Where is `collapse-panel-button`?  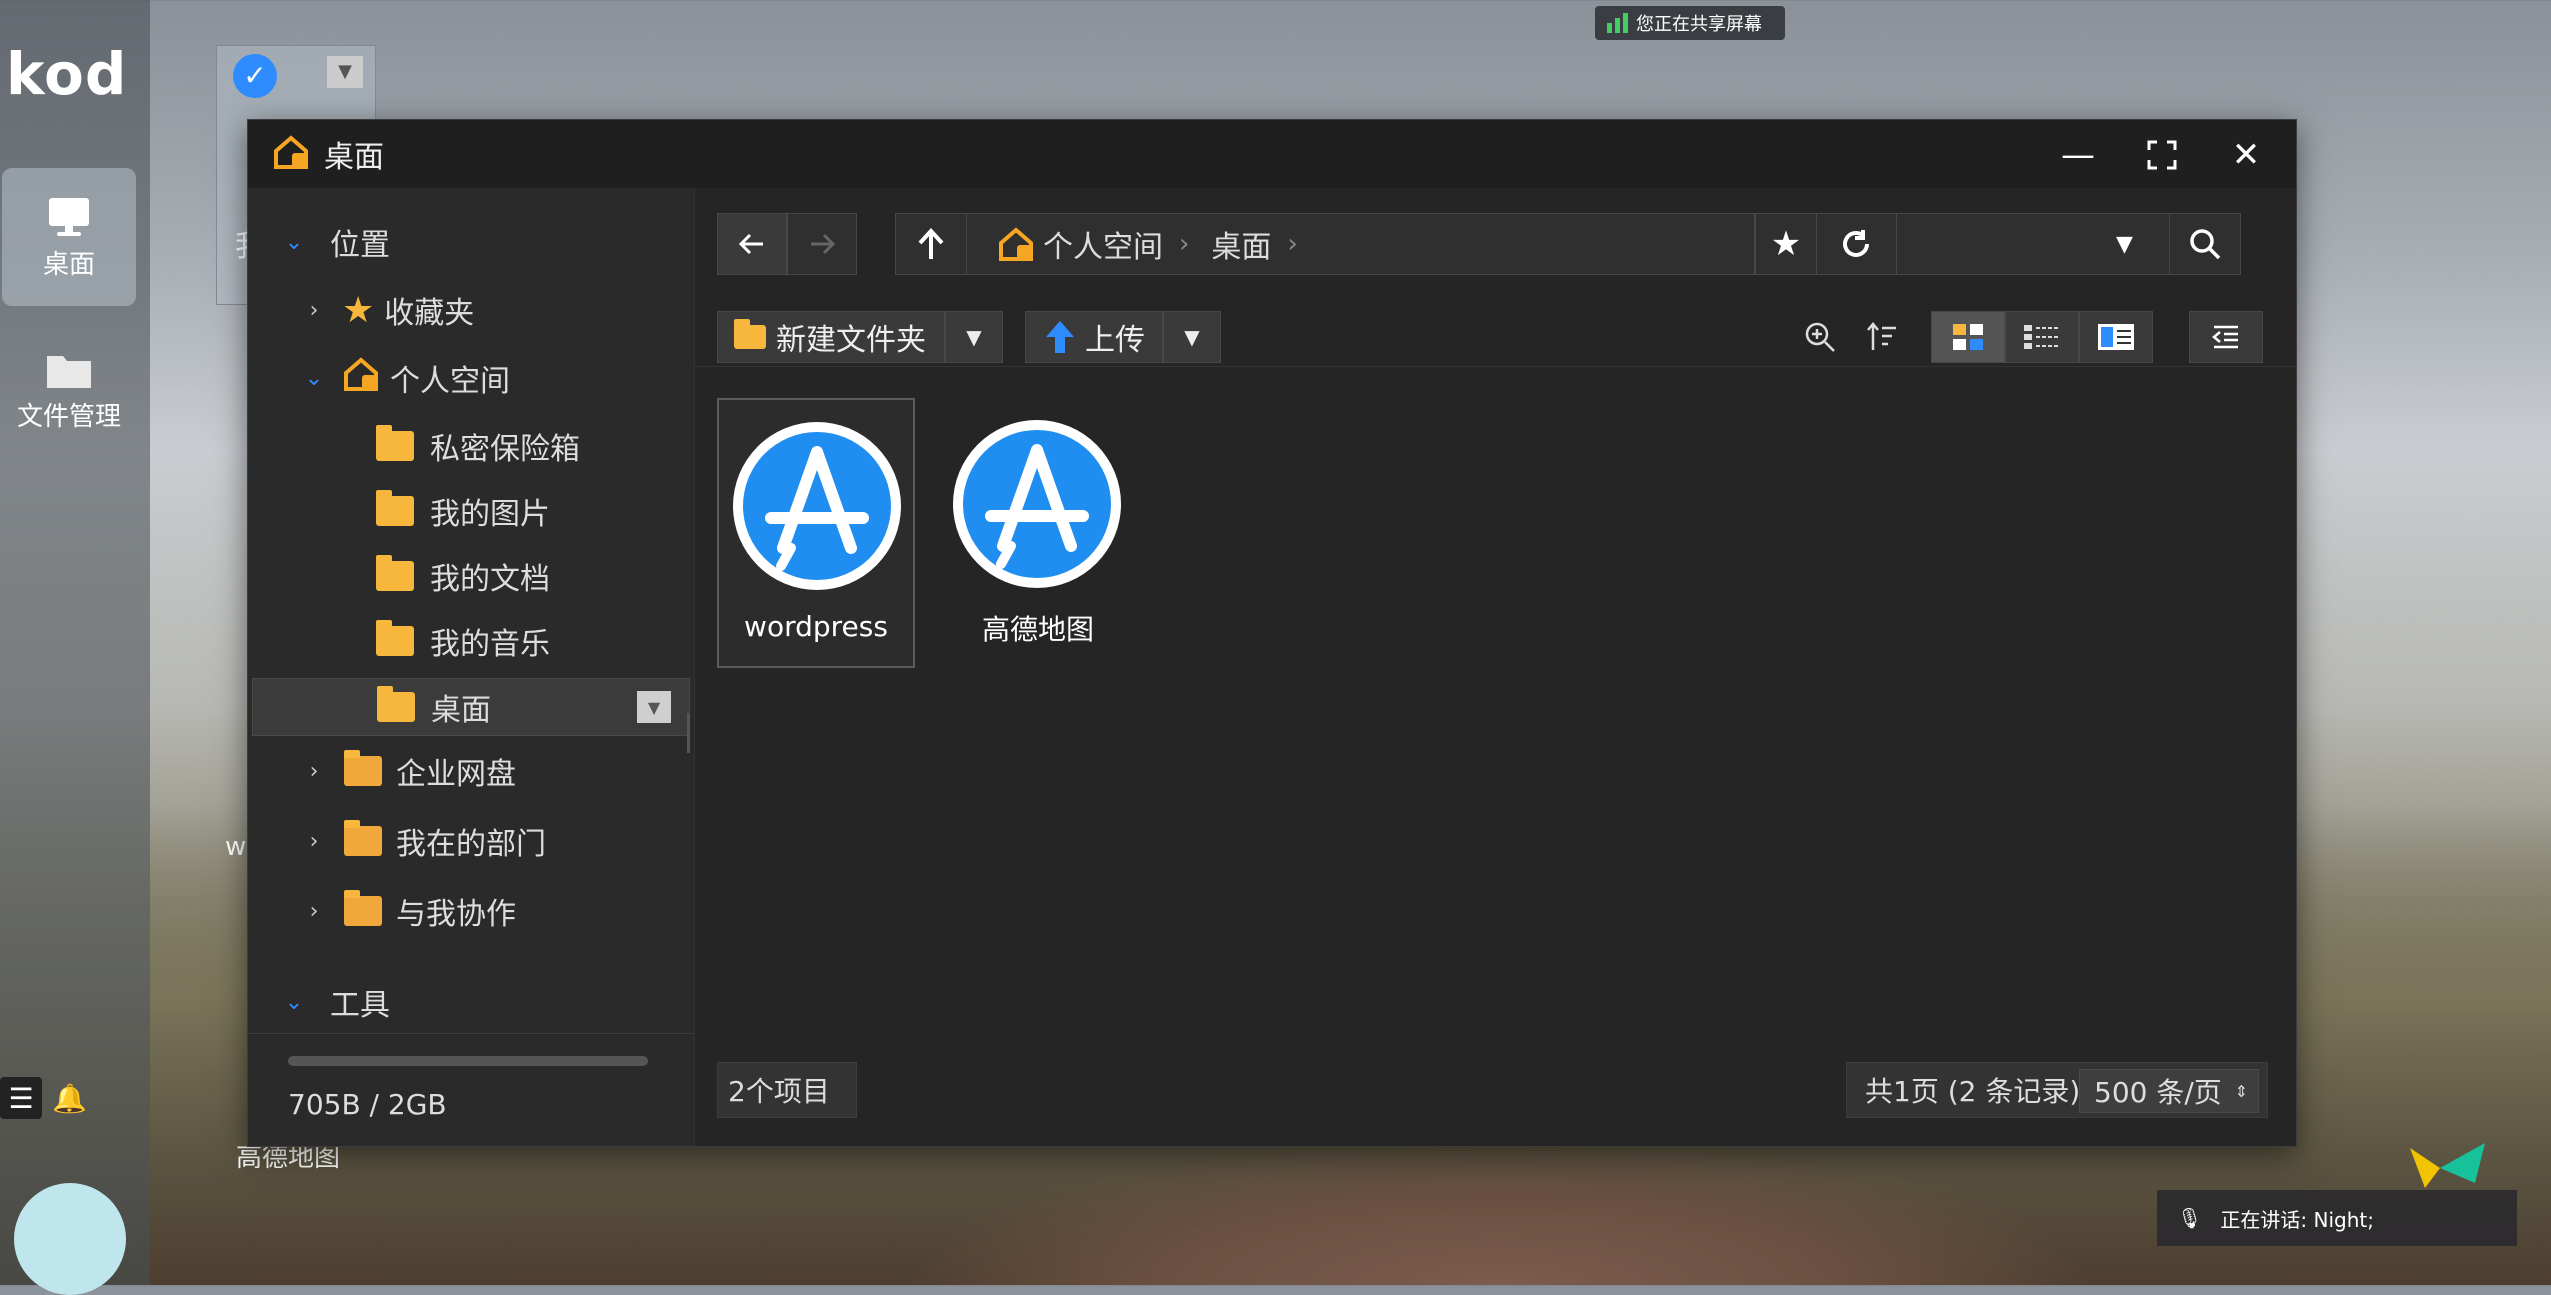
collapse-panel-button is located at coordinates (2226, 337).